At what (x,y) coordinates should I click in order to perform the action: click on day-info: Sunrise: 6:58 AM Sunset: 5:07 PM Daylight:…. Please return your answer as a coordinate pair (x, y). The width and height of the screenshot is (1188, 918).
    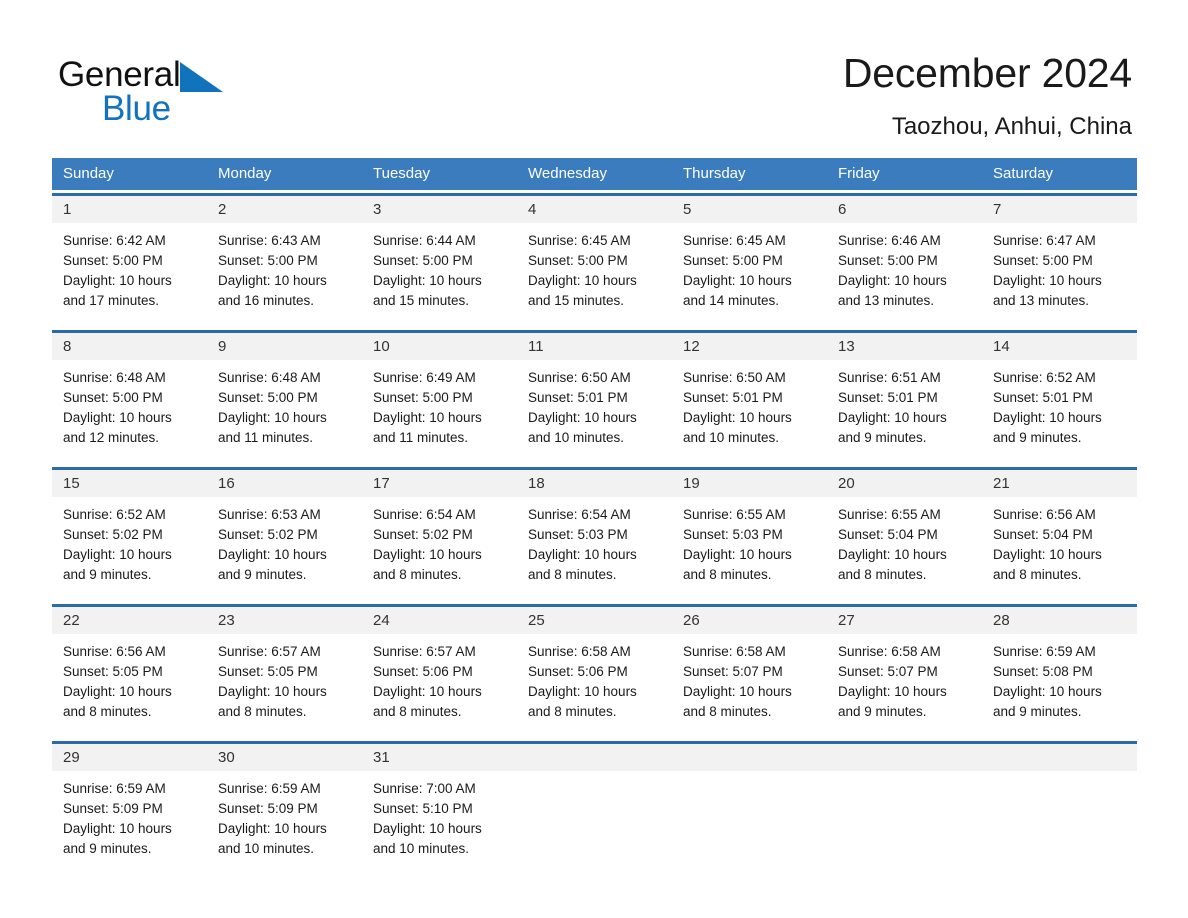
    Looking at the image, I should click on (904, 678).